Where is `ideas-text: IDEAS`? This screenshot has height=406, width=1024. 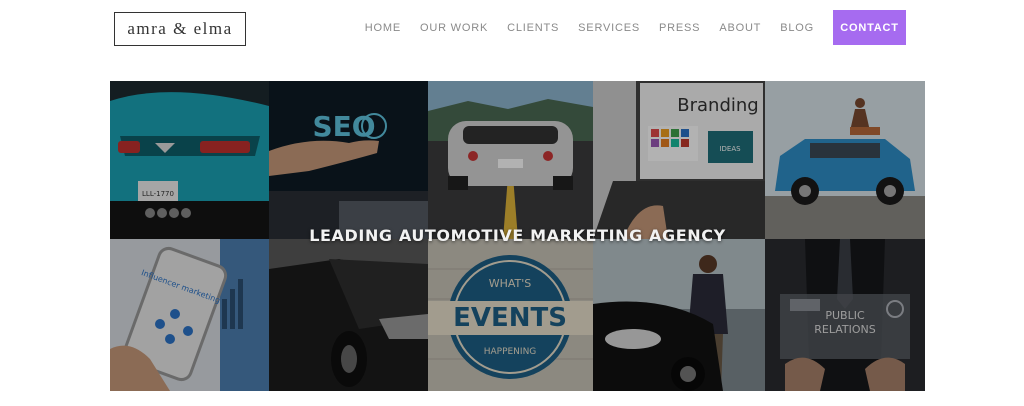 ideas-text: IDEAS is located at coordinates (730, 149).